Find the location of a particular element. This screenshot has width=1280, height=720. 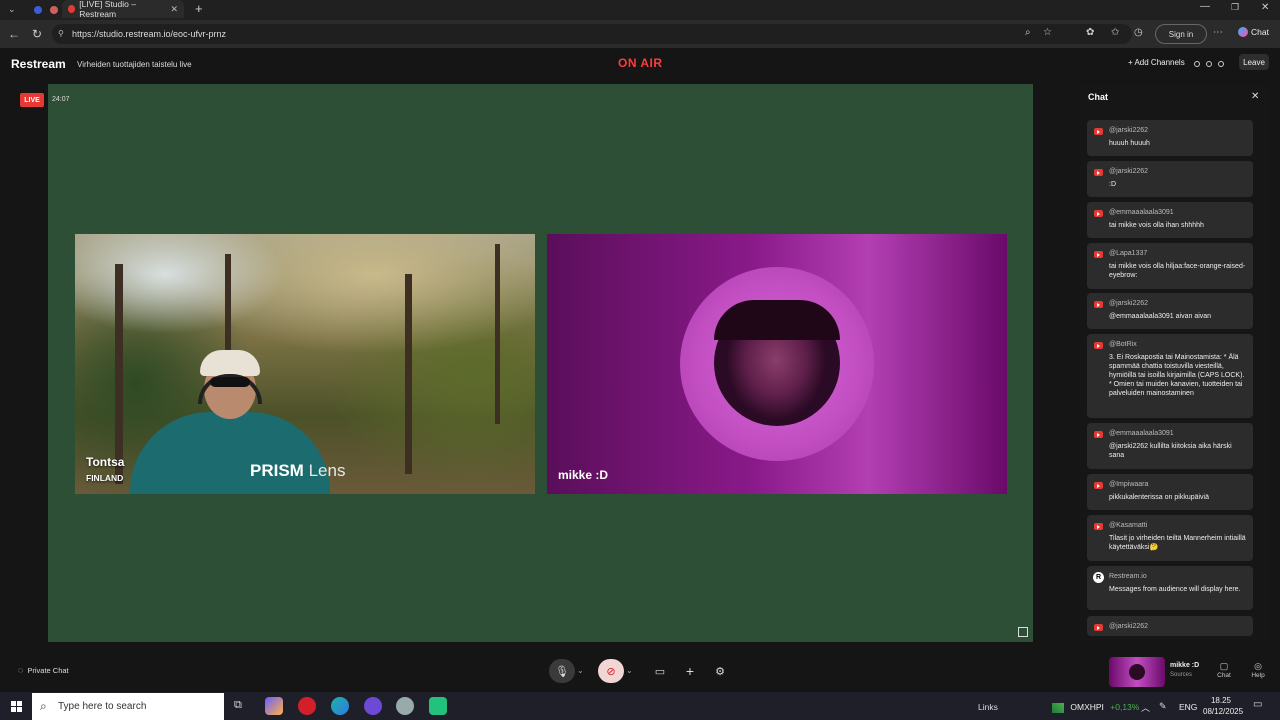

discord-icon is located at coordinates (373, 706).